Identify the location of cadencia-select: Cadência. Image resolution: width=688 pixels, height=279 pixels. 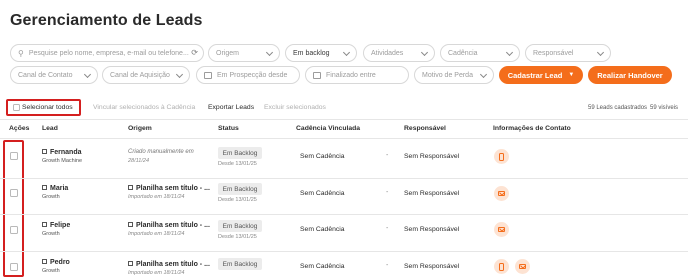
(480, 53).